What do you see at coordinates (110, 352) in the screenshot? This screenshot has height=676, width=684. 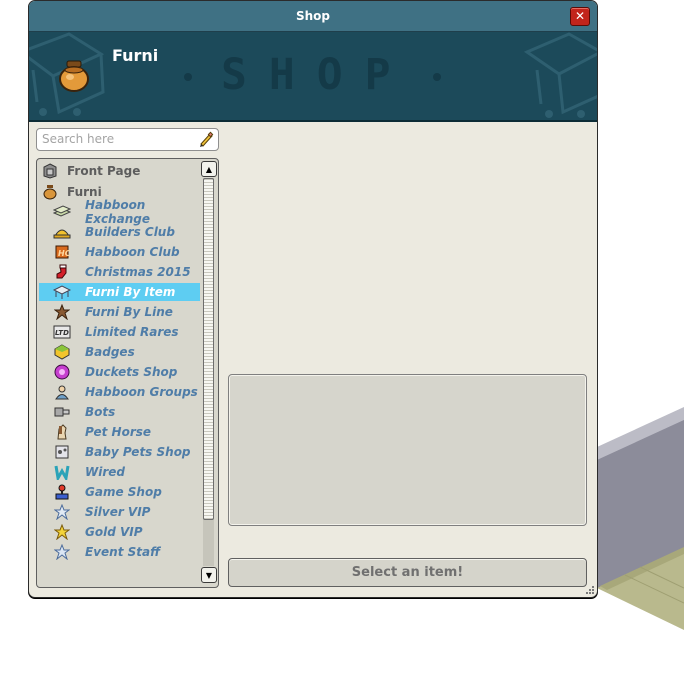 I see `catalog-item-label: Badges` at bounding box center [110, 352].